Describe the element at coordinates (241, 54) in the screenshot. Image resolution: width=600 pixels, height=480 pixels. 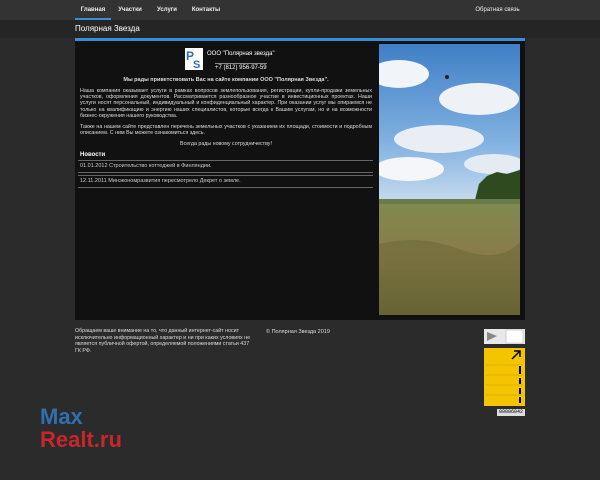
I see `logo-company-name: ООО "Полярная звезда"` at that location.